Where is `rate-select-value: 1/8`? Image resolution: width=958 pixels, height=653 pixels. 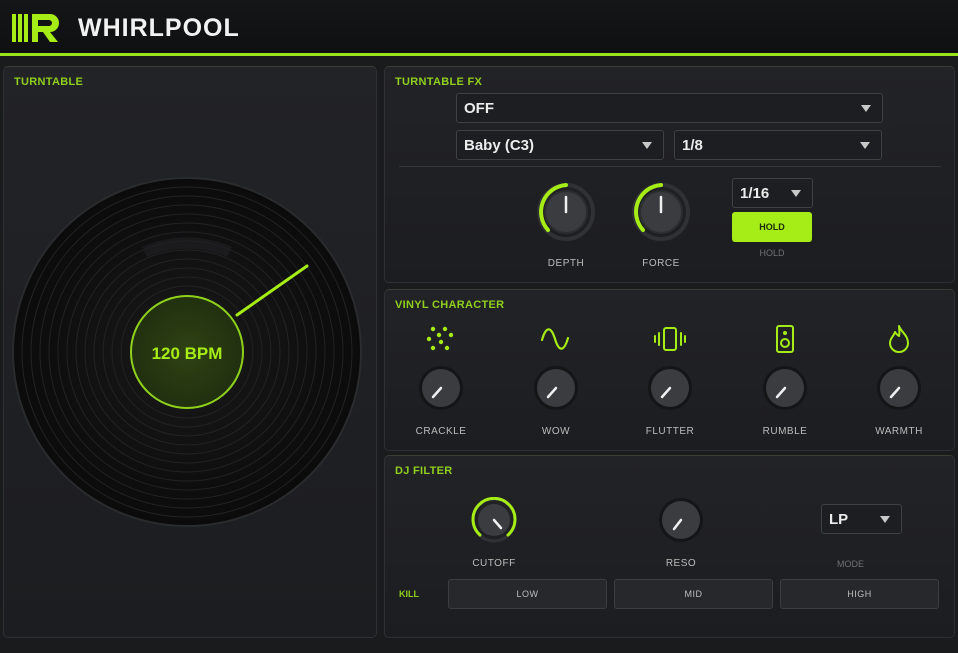
rate-select-value: 1/8 is located at coordinates (692, 145).